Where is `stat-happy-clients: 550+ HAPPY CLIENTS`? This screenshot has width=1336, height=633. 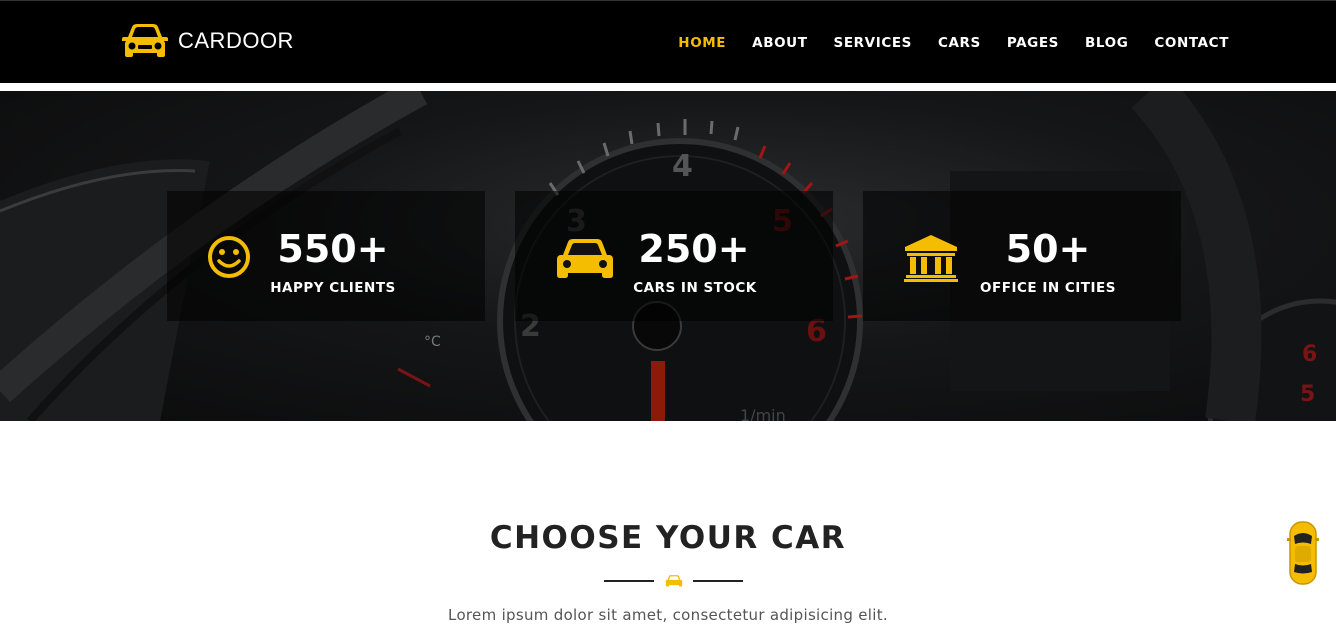 stat-happy-clients: 550+ HAPPY CLIENTS is located at coordinates (326, 256).